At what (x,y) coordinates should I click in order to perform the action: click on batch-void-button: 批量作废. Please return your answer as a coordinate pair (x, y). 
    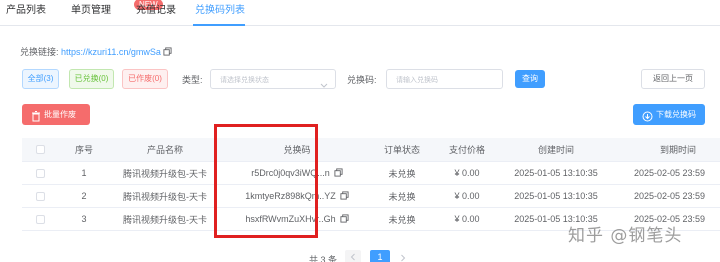
    Looking at the image, I should click on (56, 114).